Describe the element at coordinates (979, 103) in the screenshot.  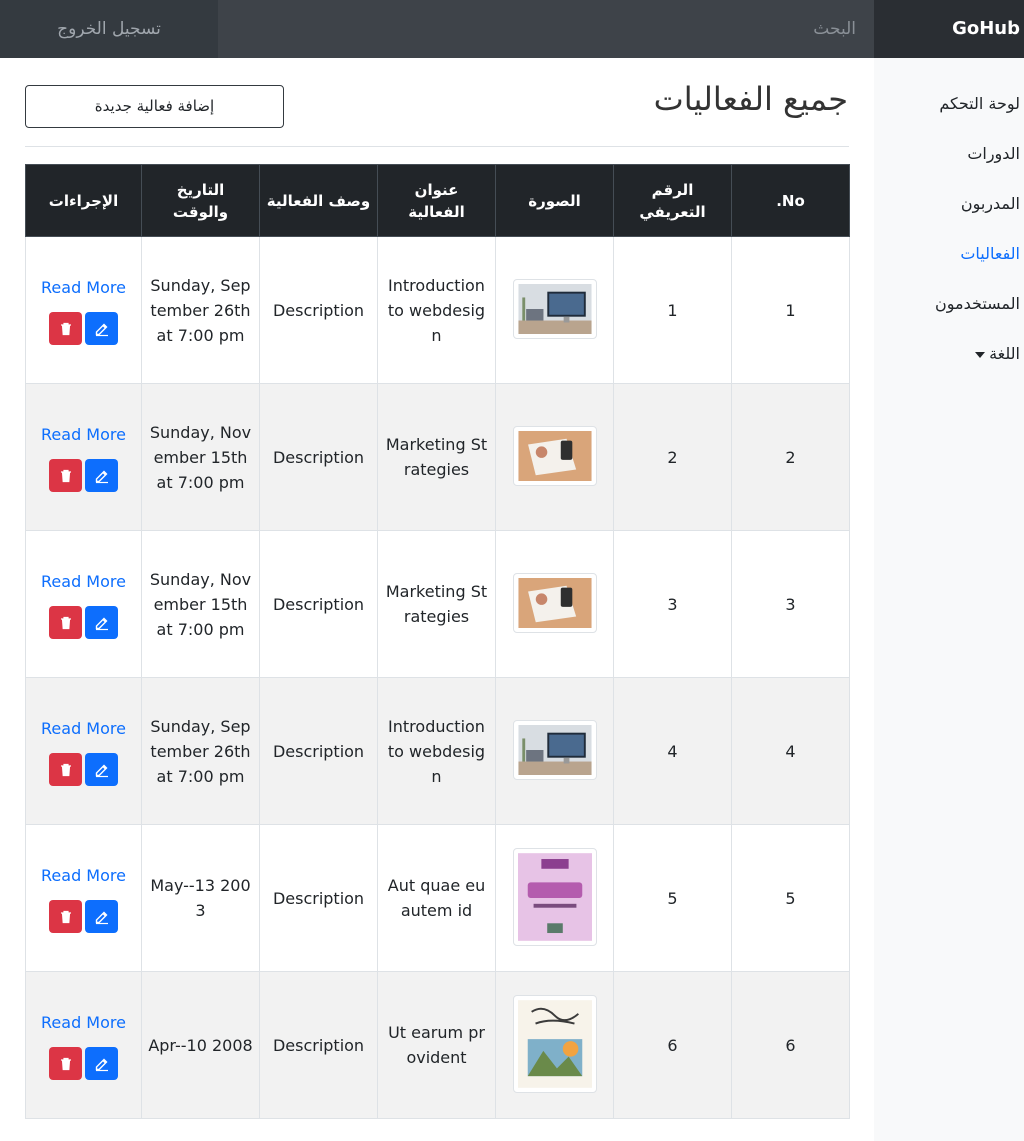
I see `sidebar-item-dashboard: لوحة التحكم` at that location.